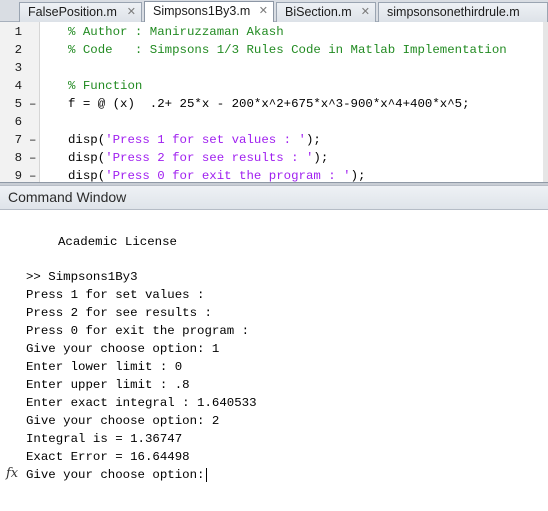 Image resolution: width=548 pixels, height=511 pixels. What do you see at coordinates (207, 474) in the screenshot?
I see `text-cursor` at bounding box center [207, 474].